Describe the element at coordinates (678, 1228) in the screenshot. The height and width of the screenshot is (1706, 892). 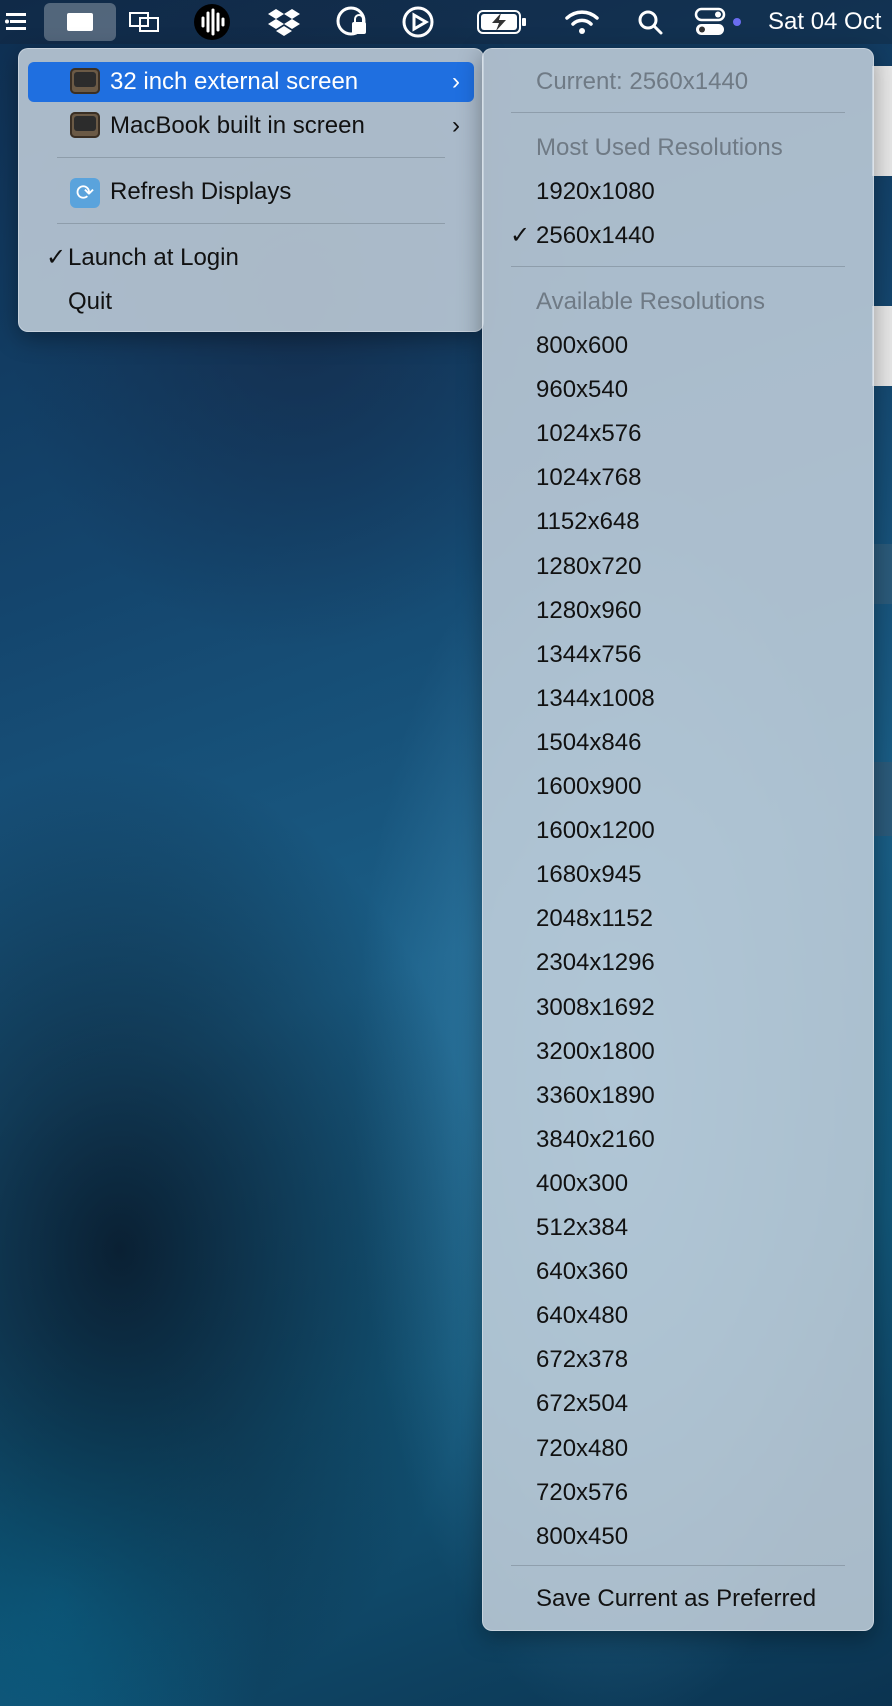
I see `resolution-item: 512x384` at that location.